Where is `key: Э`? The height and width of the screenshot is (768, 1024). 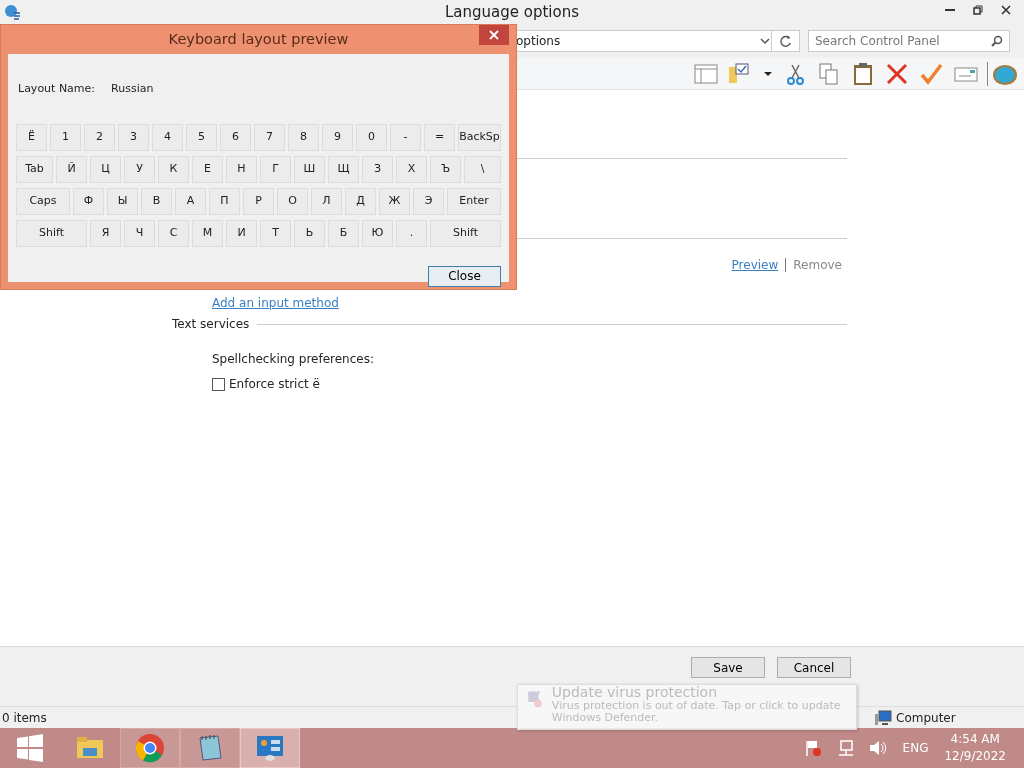 key: Э is located at coordinates (428, 201).